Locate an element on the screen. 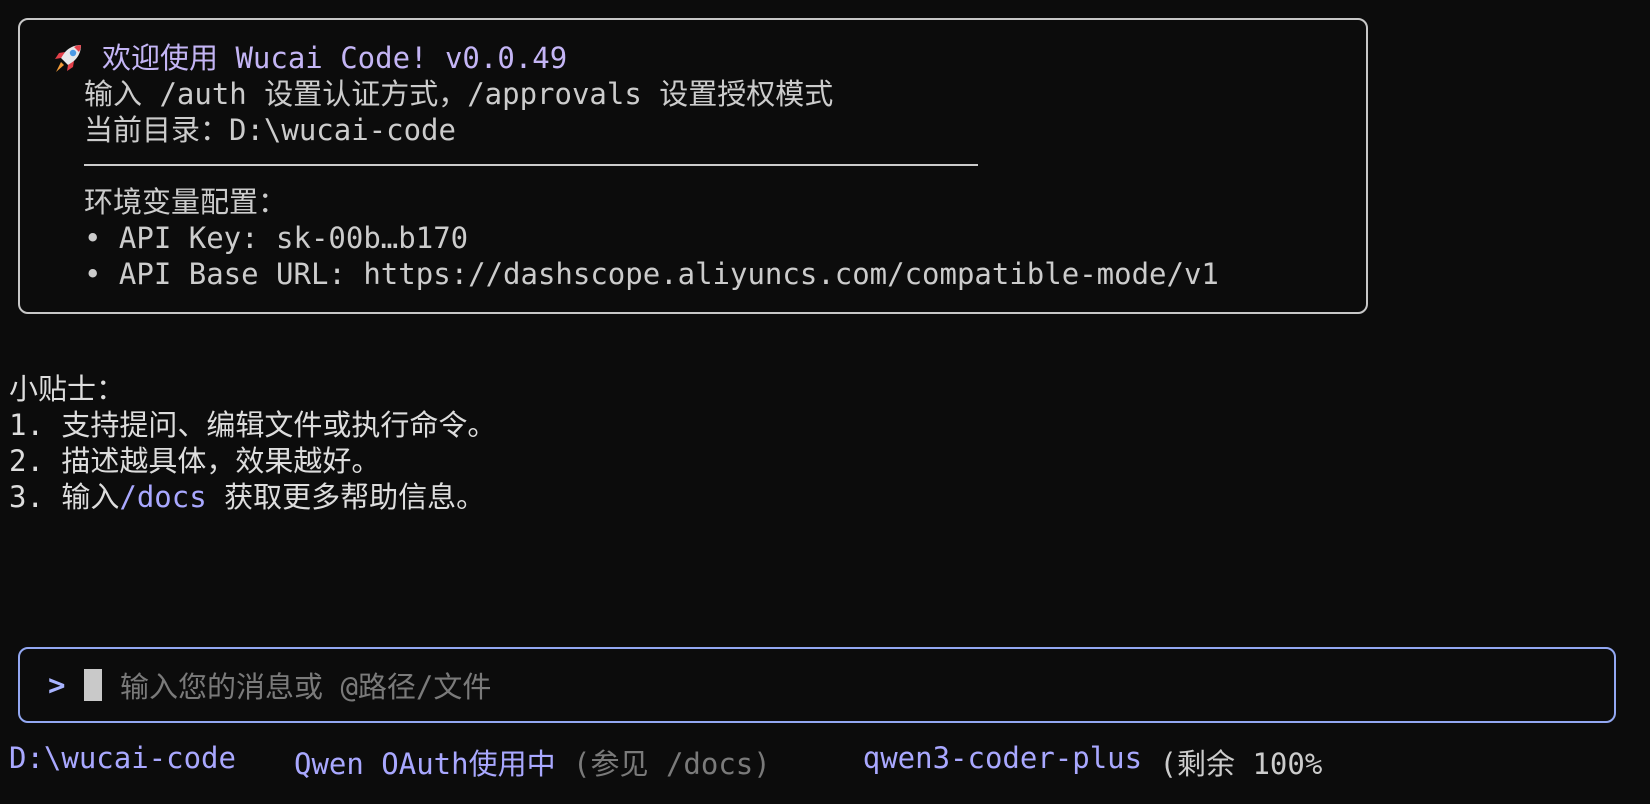 This screenshot has height=804, width=1650. tip-item: 3. 输入/docs 获取更多帮助信息。 is located at coordinates (252, 497).